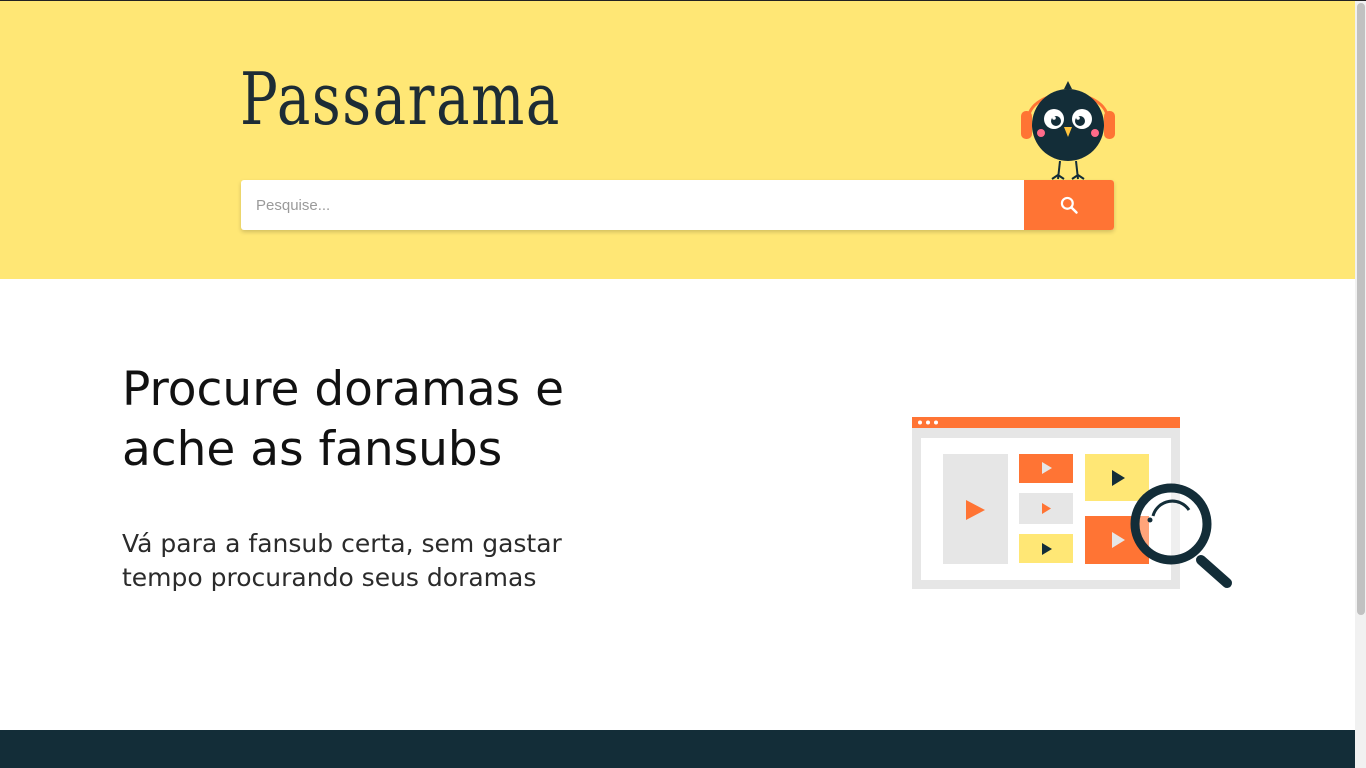  Describe the element at coordinates (1072, 503) in the screenshot. I see `video-search-illustration` at that location.